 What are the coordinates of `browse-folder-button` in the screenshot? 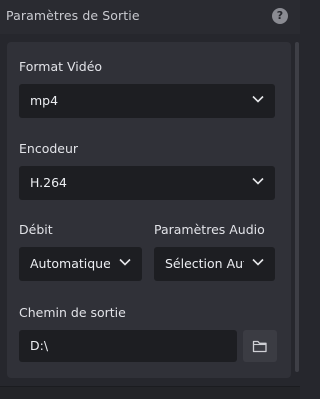 It's located at (260, 346).